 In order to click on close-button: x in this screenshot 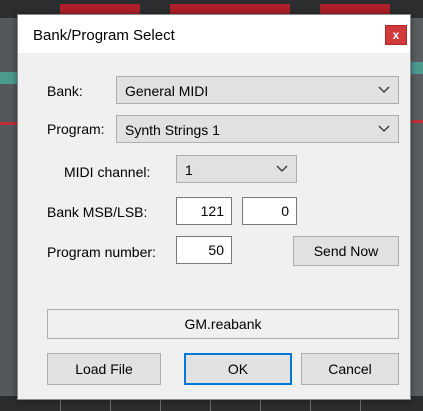, I will do `click(396, 35)`.